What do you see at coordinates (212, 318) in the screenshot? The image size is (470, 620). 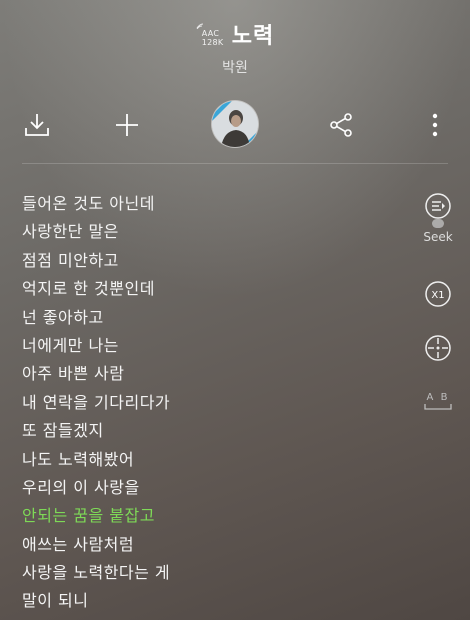 I see `lyric-line: 넌 좋아하고` at bounding box center [212, 318].